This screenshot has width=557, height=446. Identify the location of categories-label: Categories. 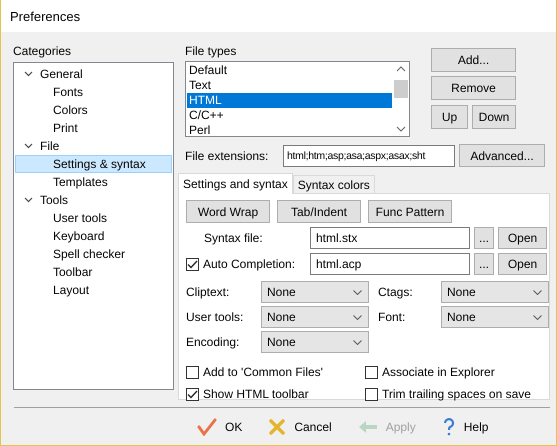
(42, 51).